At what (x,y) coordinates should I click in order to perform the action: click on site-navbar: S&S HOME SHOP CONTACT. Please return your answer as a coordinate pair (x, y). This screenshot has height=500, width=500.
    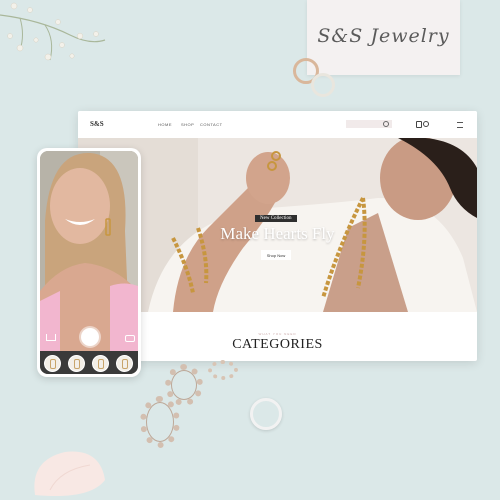
    Looking at the image, I should click on (277, 124).